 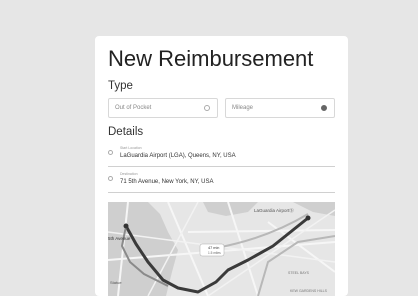 What do you see at coordinates (129, 174) in the screenshot?
I see `destination-caption: Destination` at bounding box center [129, 174].